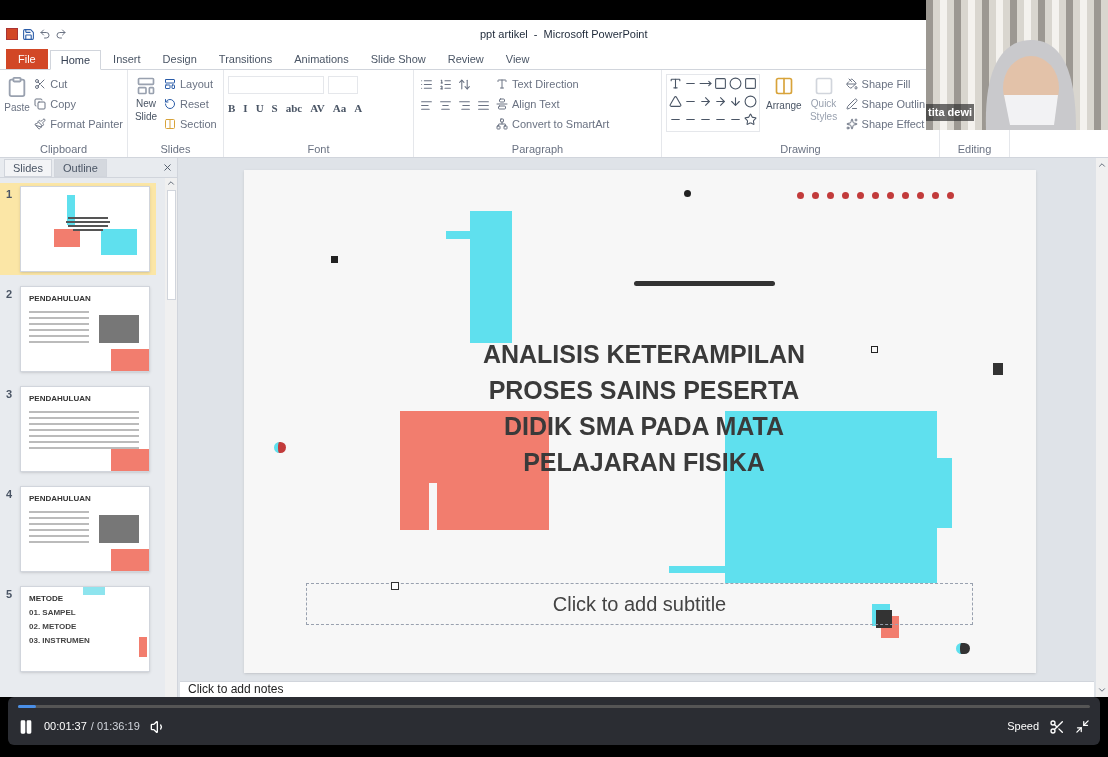 The image size is (1108, 757). Describe the element at coordinates (10, 394) in the screenshot. I see `slide-number: 3` at that location.